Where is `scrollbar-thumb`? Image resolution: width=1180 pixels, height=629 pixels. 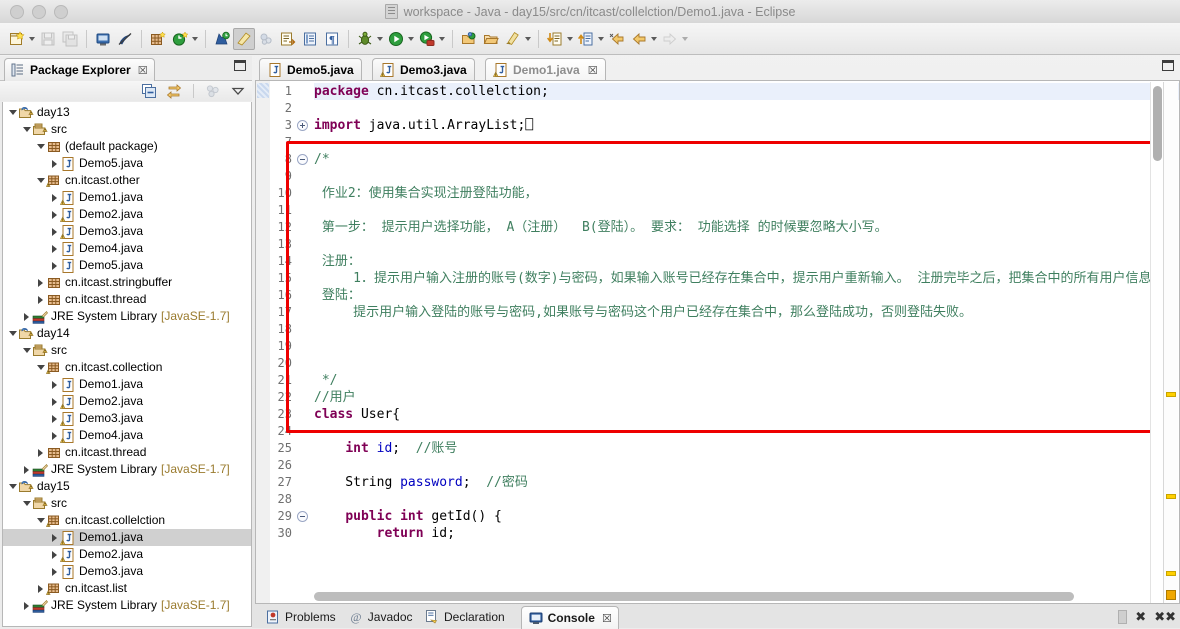
scrollbar-thumb is located at coordinates (694, 596).